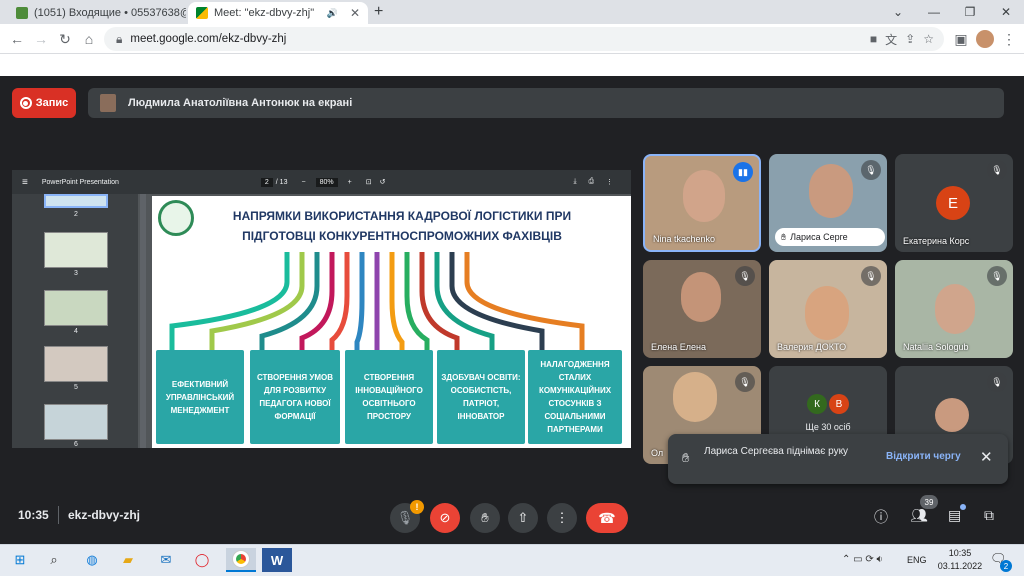  What do you see at coordinates (92, 560) in the screenshot?
I see `edge-icon: ◍` at bounding box center [92, 560].